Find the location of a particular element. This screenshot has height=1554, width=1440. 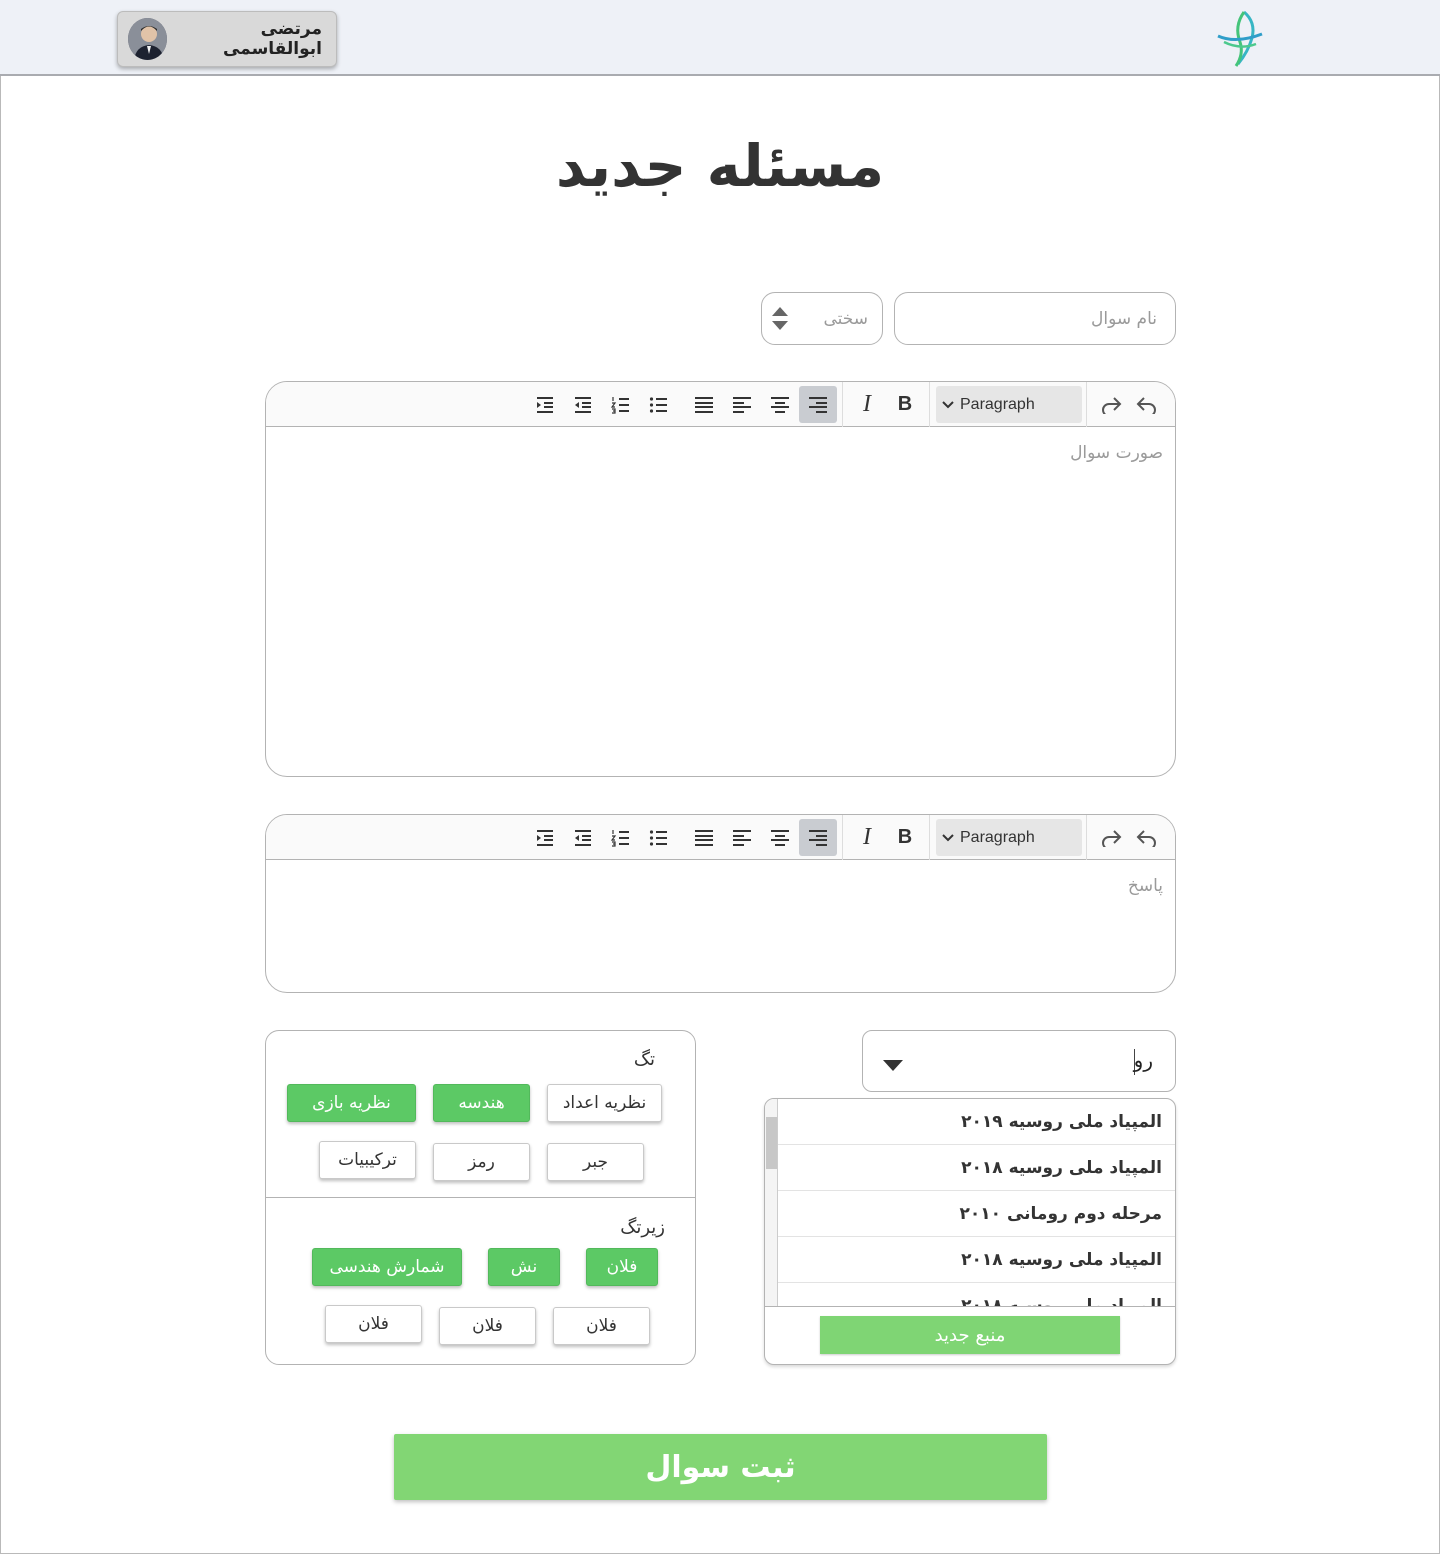

question-name-placeholder: نام سوال is located at coordinates (1124, 318).